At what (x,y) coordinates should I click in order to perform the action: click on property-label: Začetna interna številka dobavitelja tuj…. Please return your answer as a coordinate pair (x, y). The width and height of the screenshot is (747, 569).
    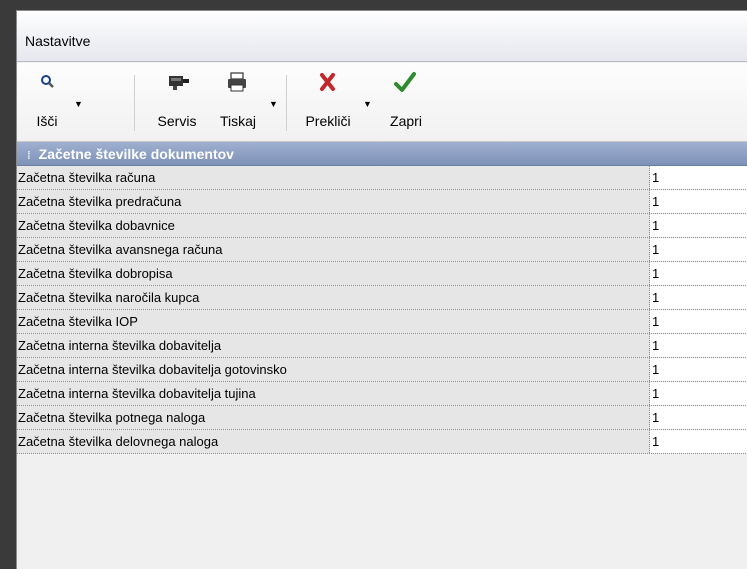
    Looking at the image, I should click on (333, 393).